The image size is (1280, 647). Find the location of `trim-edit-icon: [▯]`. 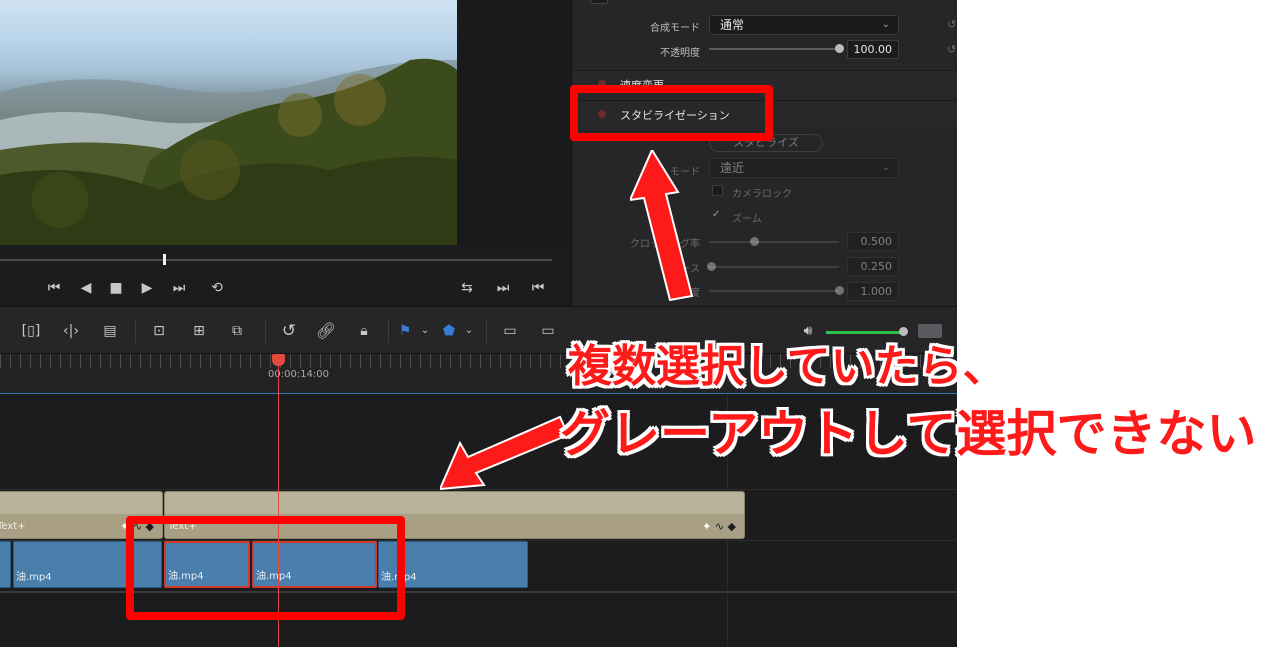

trim-edit-icon: [▯] is located at coordinates (31, 331).